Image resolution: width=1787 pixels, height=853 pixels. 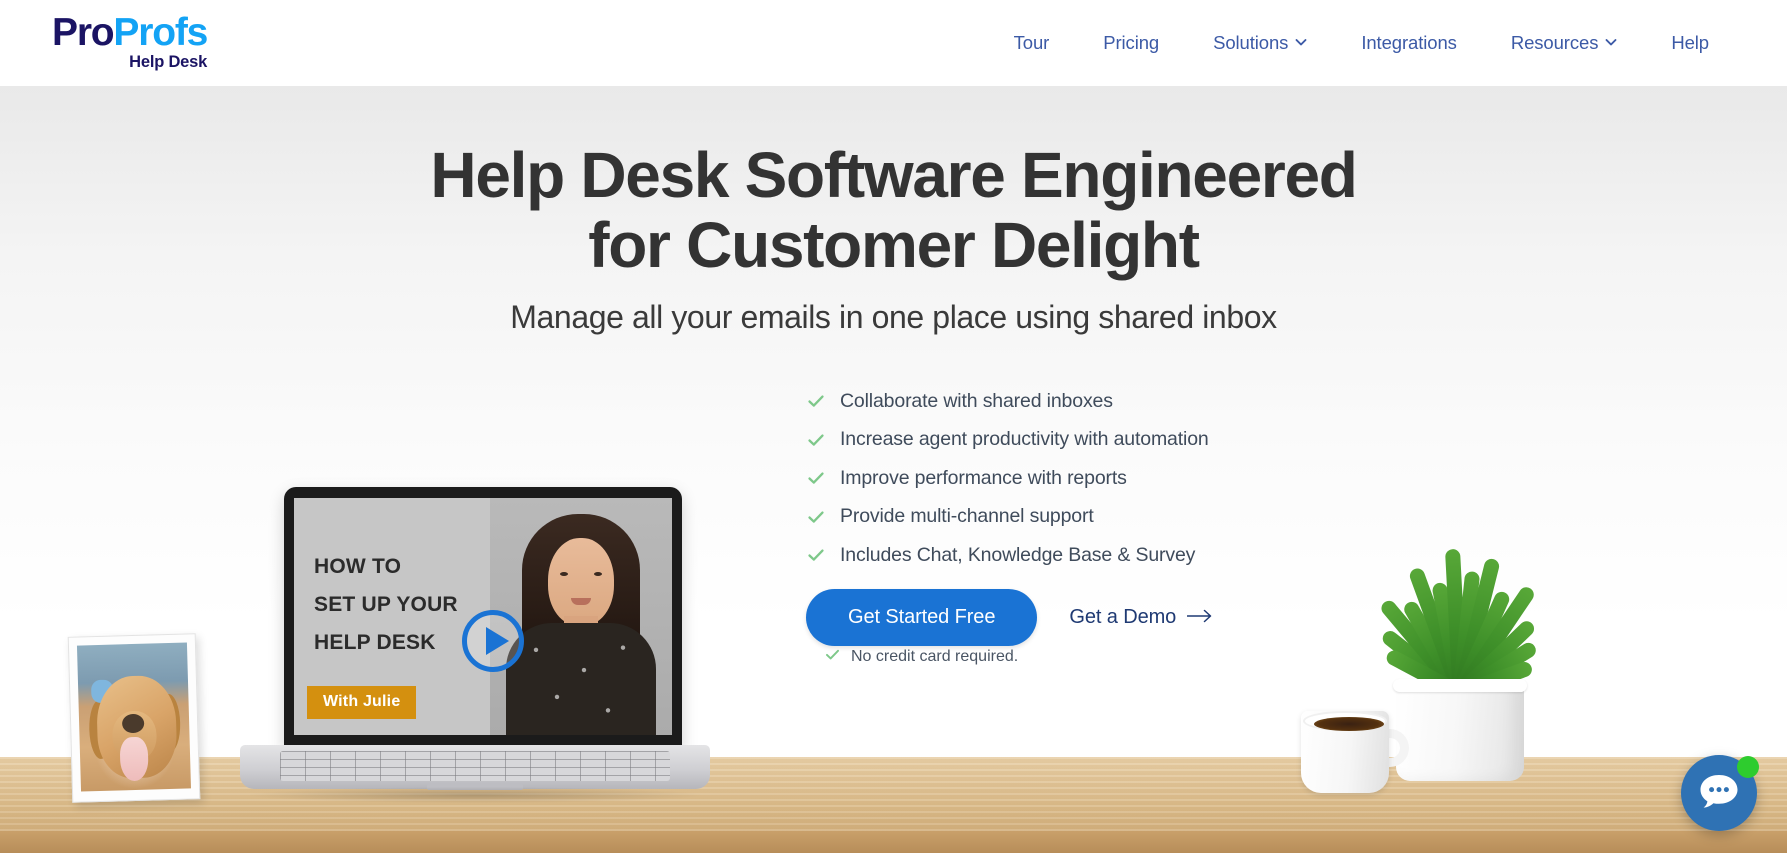 I want to click on online-status-dot, so click(x=1748, y=767).